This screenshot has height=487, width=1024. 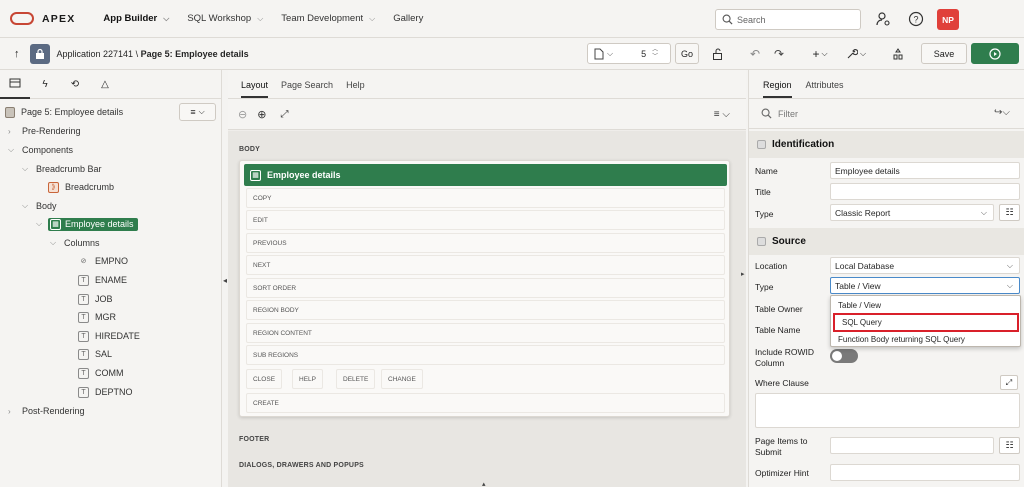 I want to click on search-input: Search, so click(x=788, y=19).